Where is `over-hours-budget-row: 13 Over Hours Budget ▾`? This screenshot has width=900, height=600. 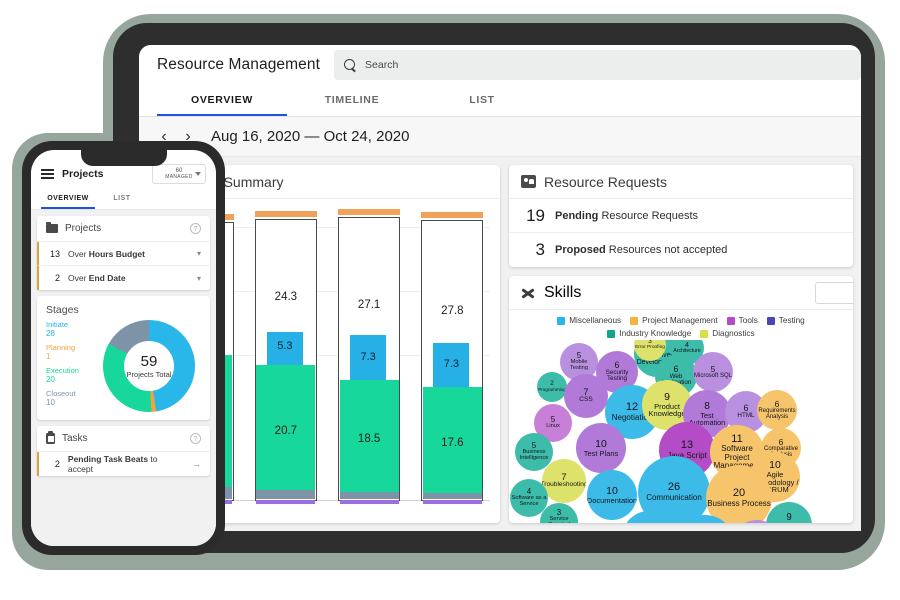
over-hours-budget-row: 13 Over Hours Budget ▾ is located at coordinates (123, 254).